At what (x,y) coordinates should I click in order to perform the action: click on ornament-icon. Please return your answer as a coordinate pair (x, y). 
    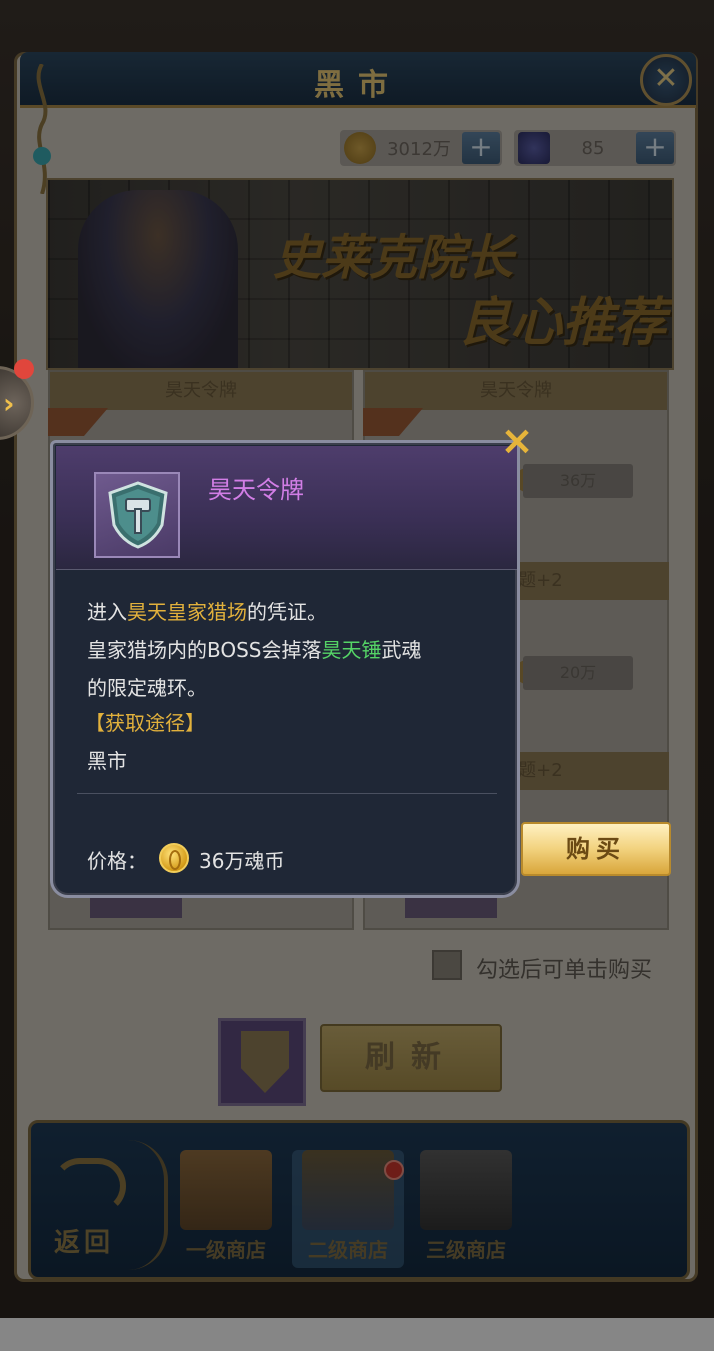
    Looking at the image, I should click on (42, 129).